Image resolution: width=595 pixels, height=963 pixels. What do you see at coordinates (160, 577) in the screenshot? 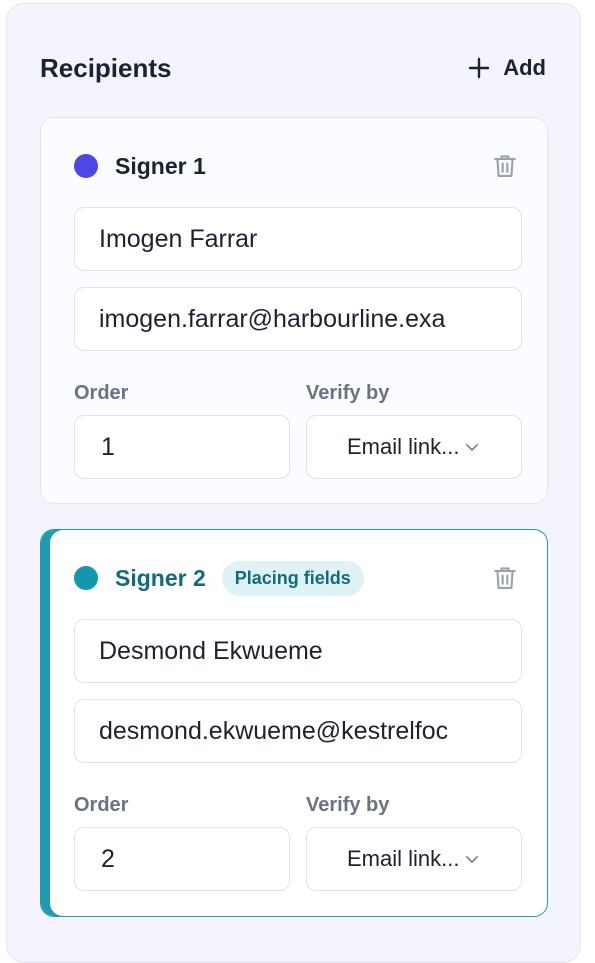
I see `signer-label: Signer 2` at bounding box center [160, 577].